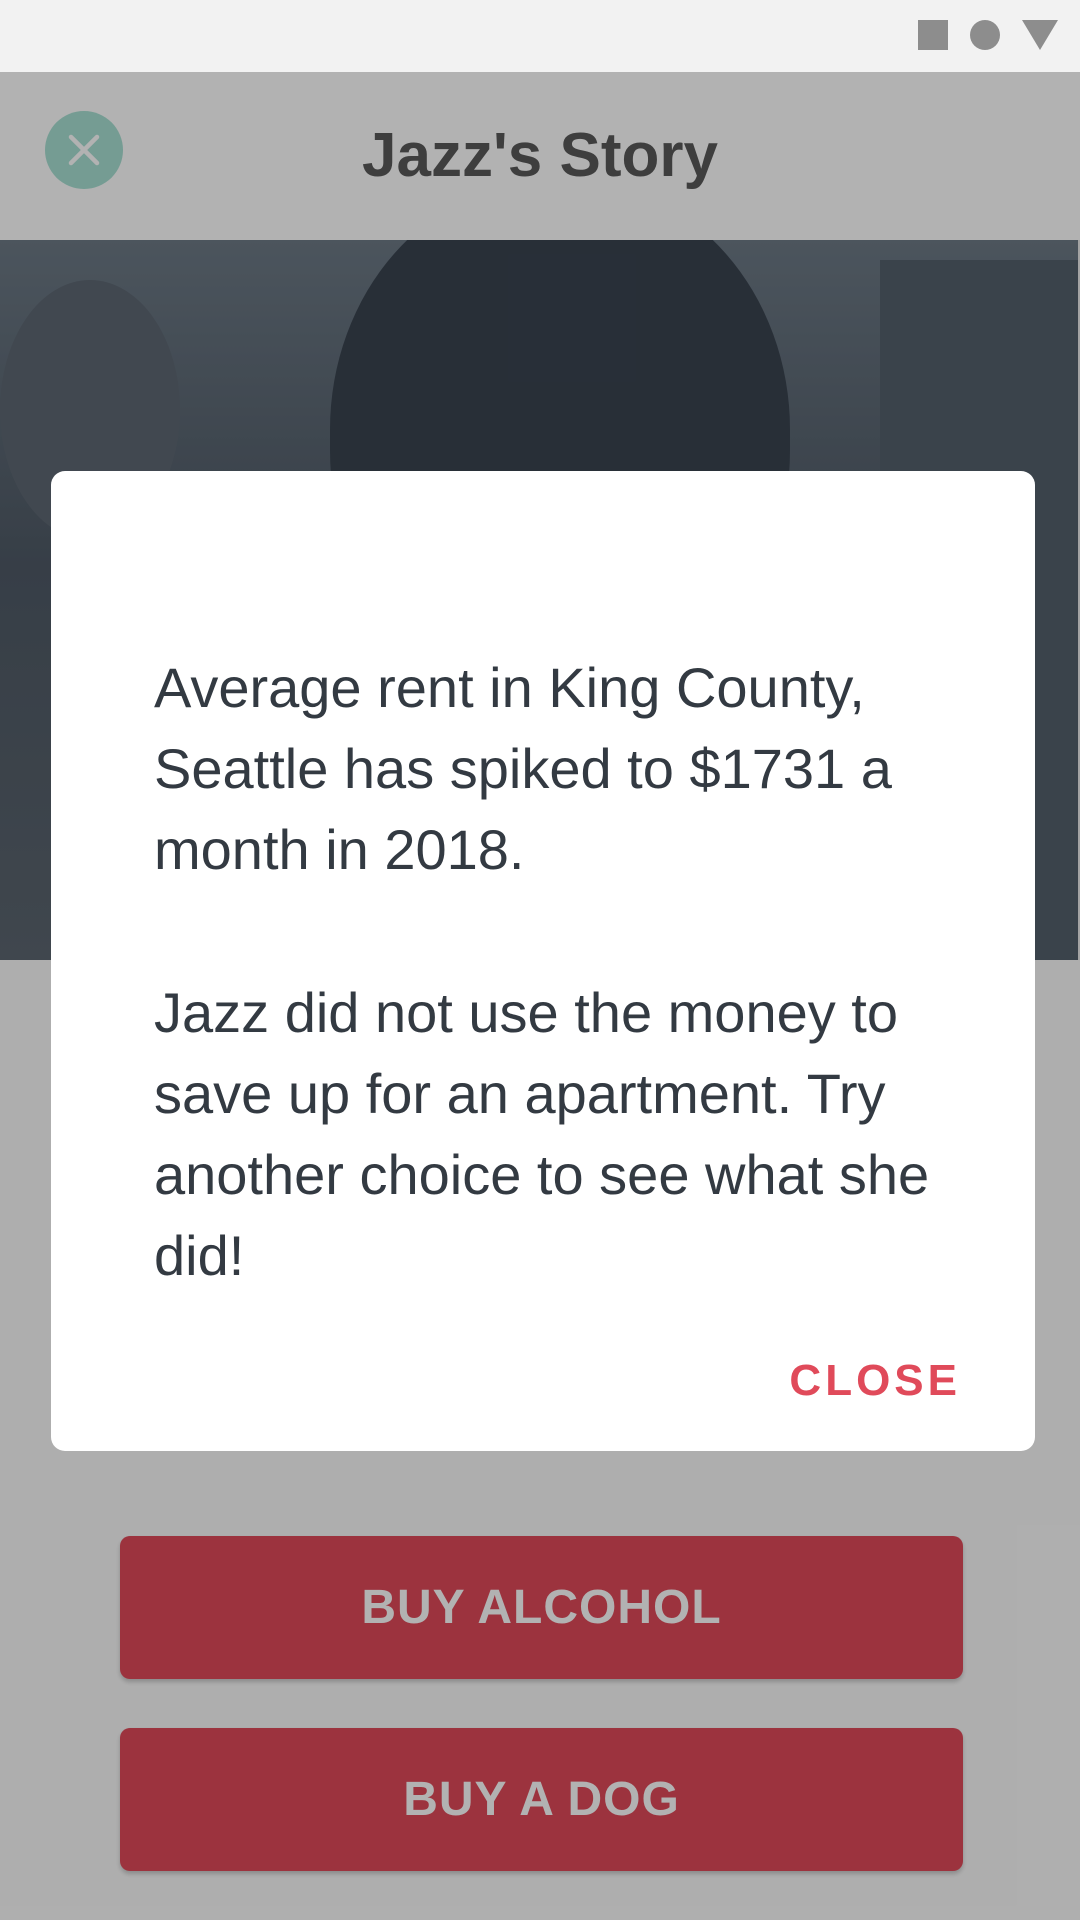 The height and width of the screenshot is (1920, 1080). I want to click on status-bar, so click(540, 36).